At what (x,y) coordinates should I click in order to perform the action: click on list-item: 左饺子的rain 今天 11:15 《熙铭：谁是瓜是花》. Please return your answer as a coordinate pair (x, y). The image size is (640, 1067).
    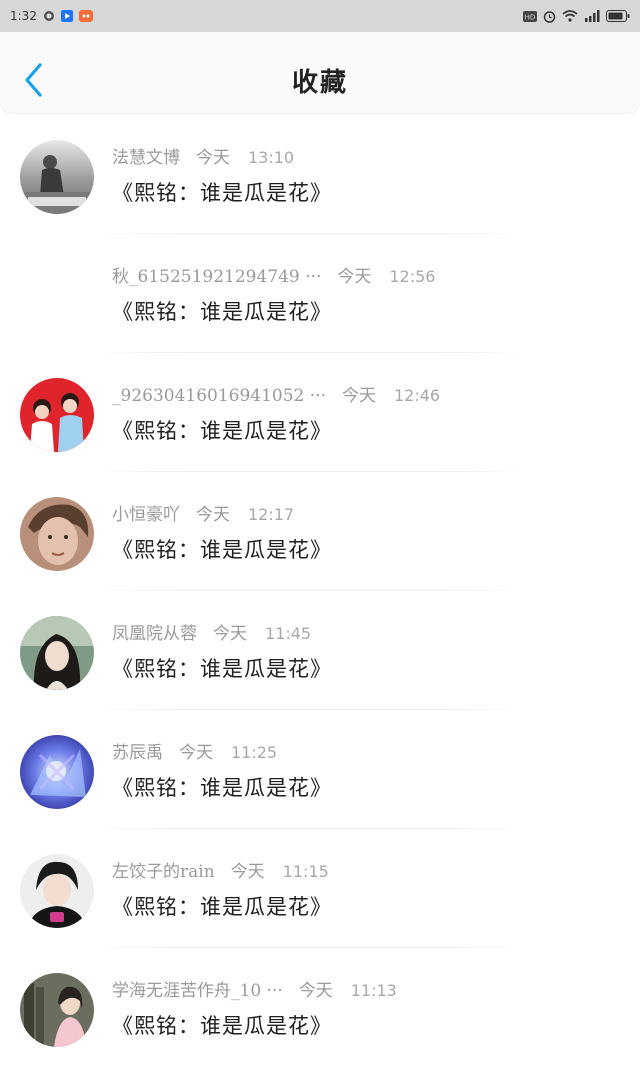
    Looking at the image, I should click on (320, 888).